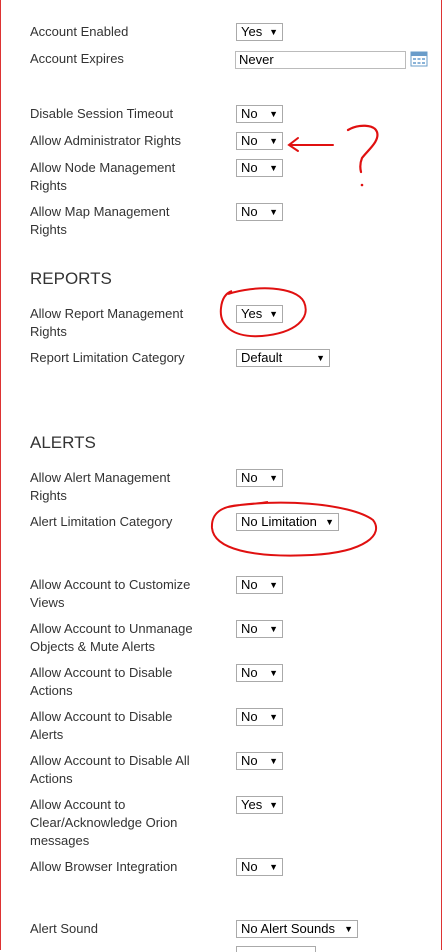 This screenshot has height=952, width=444. I want to click on label-account-enabled: Account Enabled, so click(79, 31).